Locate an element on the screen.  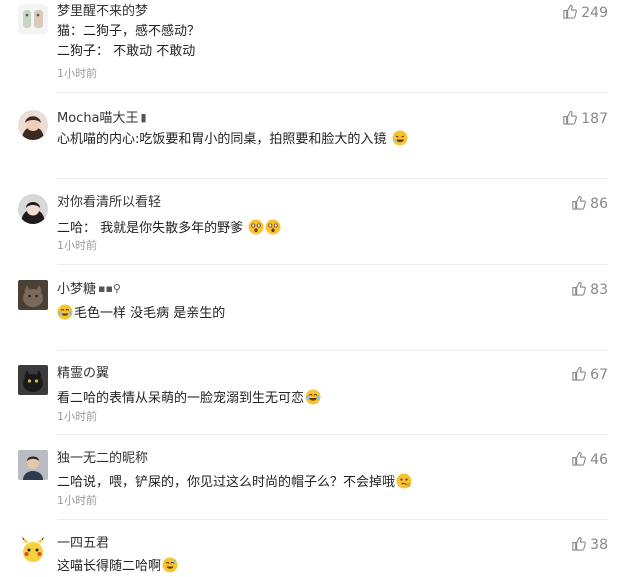
comment-text-content: 看二哈的表情从呆萌的一脸宠溺到生无可恋 is located at coordinates (181, 398).